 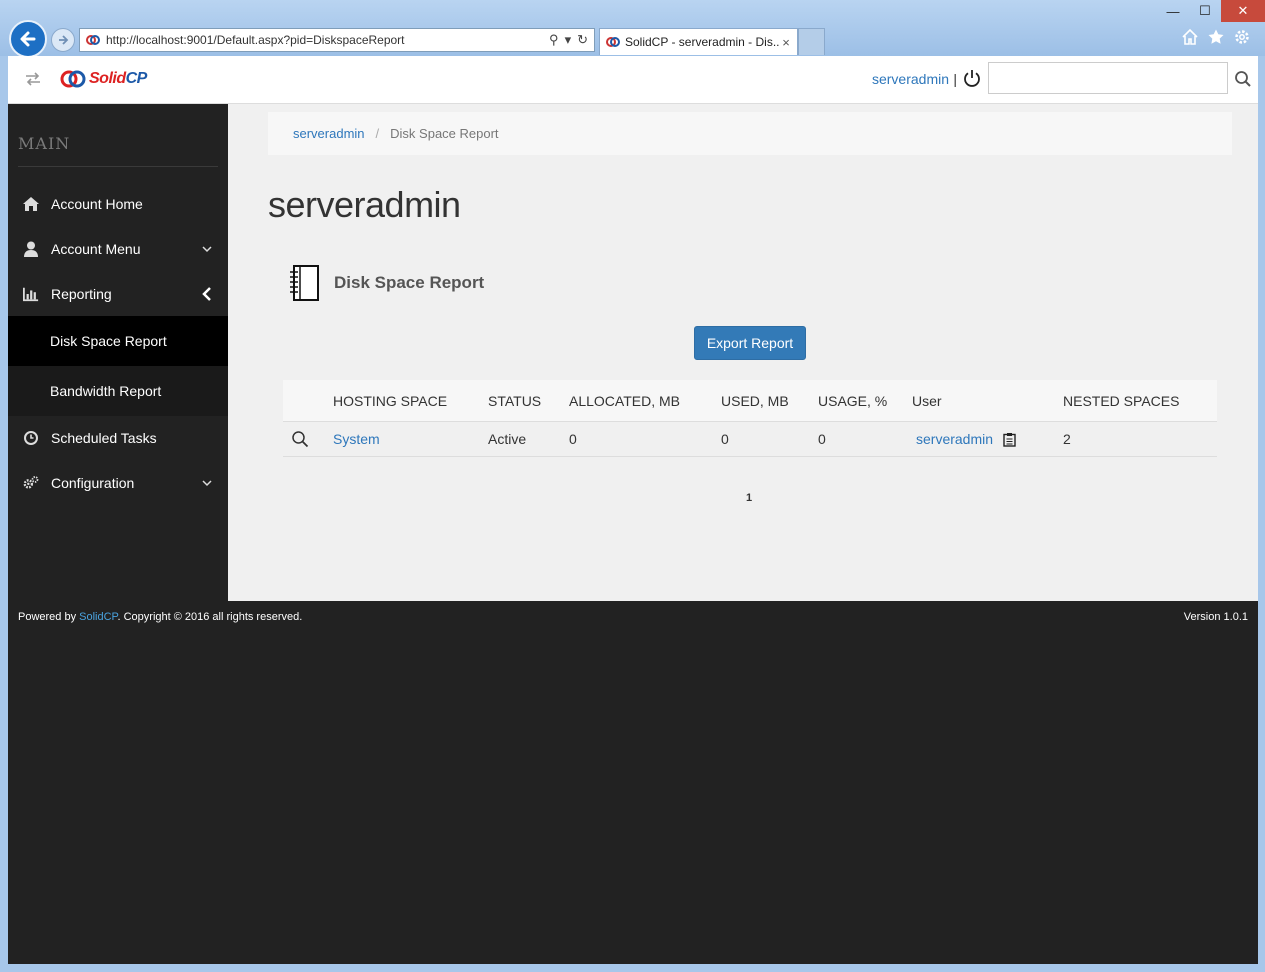 I want to click on sidebar-item-configuration: Configuration, so click(x=118, y=482).